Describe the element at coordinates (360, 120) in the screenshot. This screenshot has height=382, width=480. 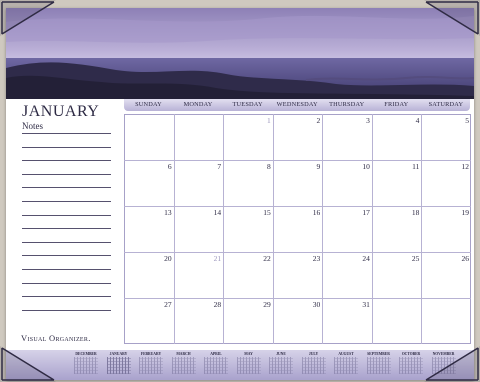
I see `date-cell-3: 3` at that location.